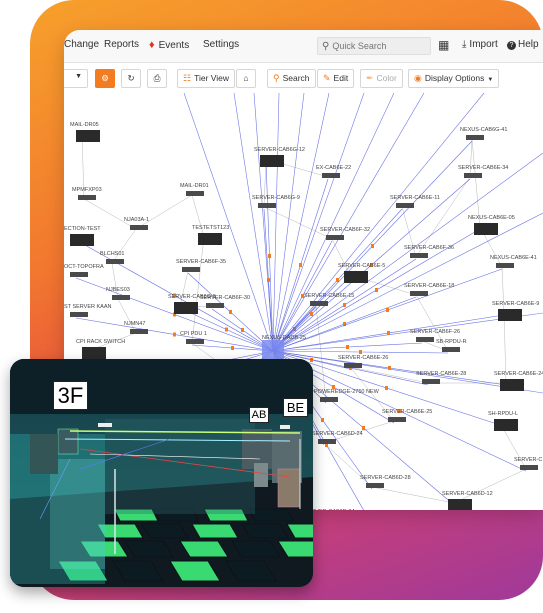 The width and height of the screenshot is (543, 613). Describe the element at coordinates (480, 44) in the screenshot. I see `import-button: ⤓ Import` at that location.